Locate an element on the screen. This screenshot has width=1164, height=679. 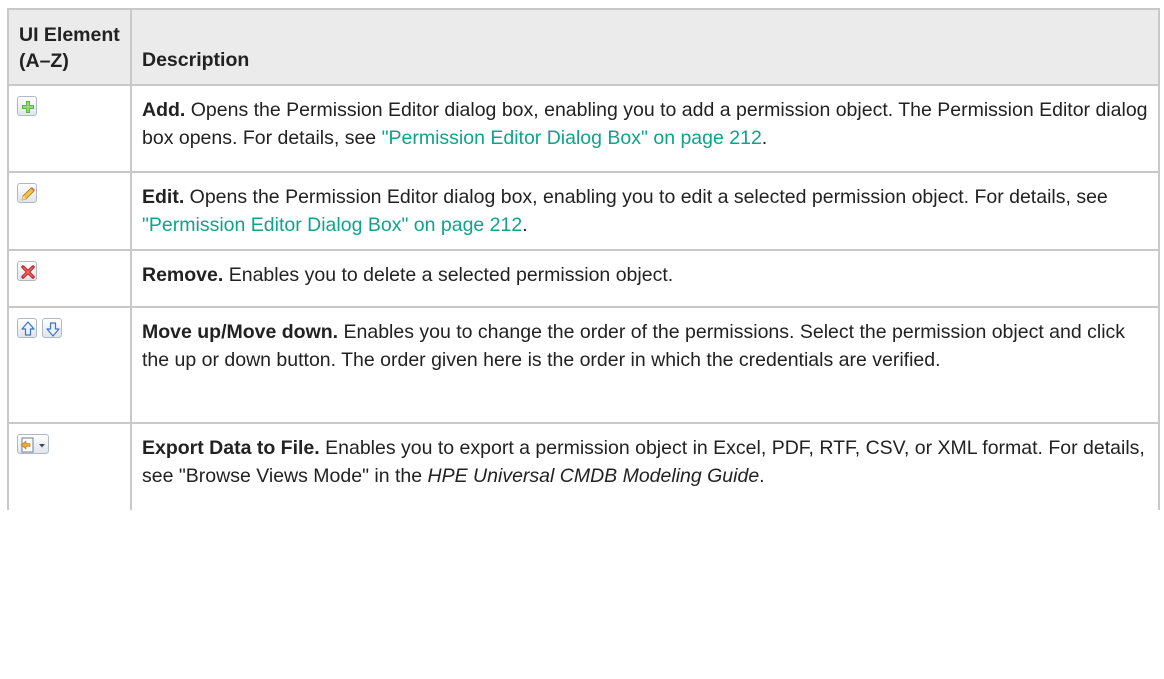
add-icon is located at coordinates (27, 106).